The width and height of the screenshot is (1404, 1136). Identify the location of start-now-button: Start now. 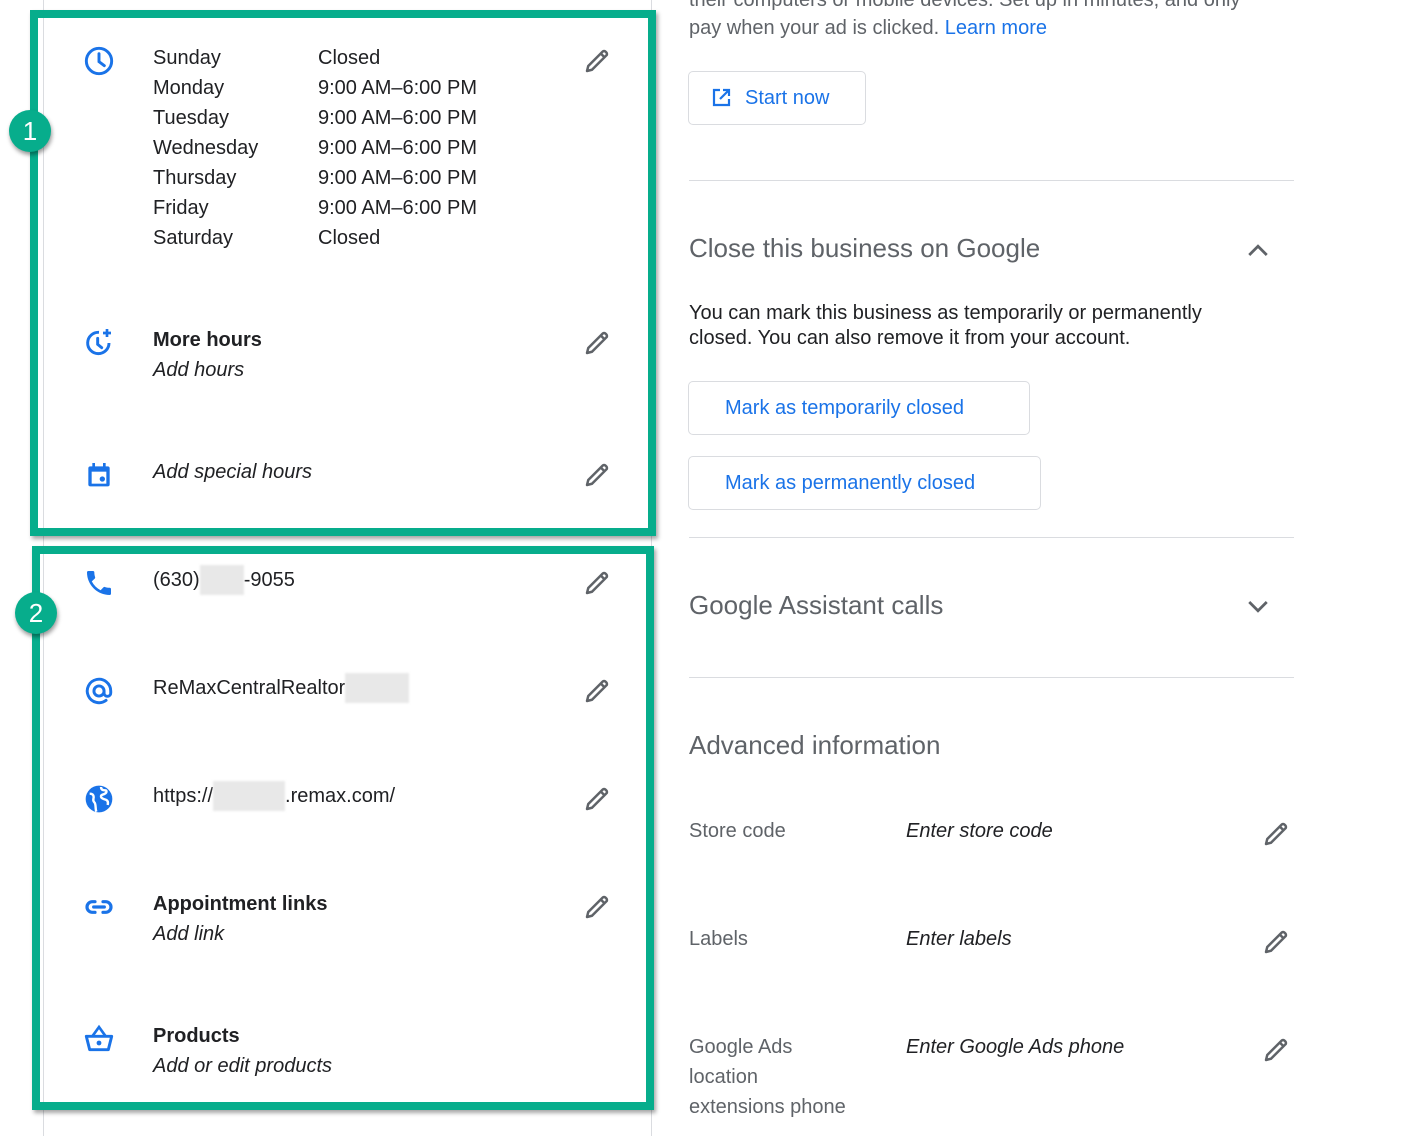
(777, 98).